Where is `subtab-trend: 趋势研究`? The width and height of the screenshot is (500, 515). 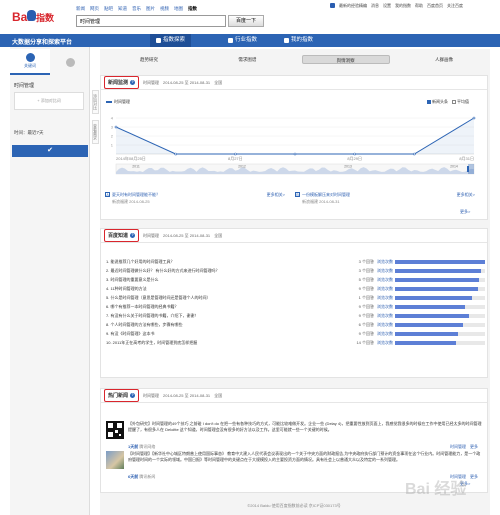 subtab-trend: 趋势研究 is located at coordinates (149, 59).